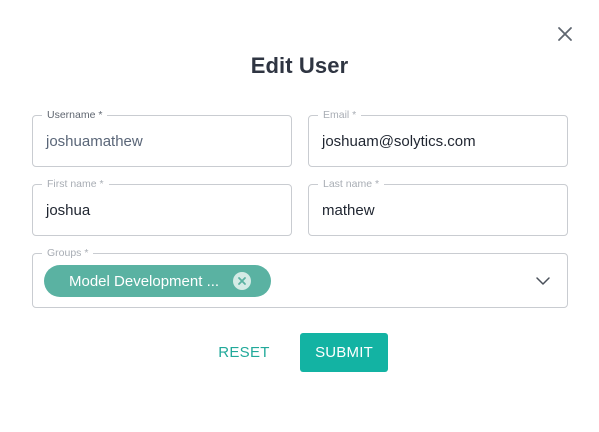  I want to click on submit-button: SUBMIT, so click(344, 352).